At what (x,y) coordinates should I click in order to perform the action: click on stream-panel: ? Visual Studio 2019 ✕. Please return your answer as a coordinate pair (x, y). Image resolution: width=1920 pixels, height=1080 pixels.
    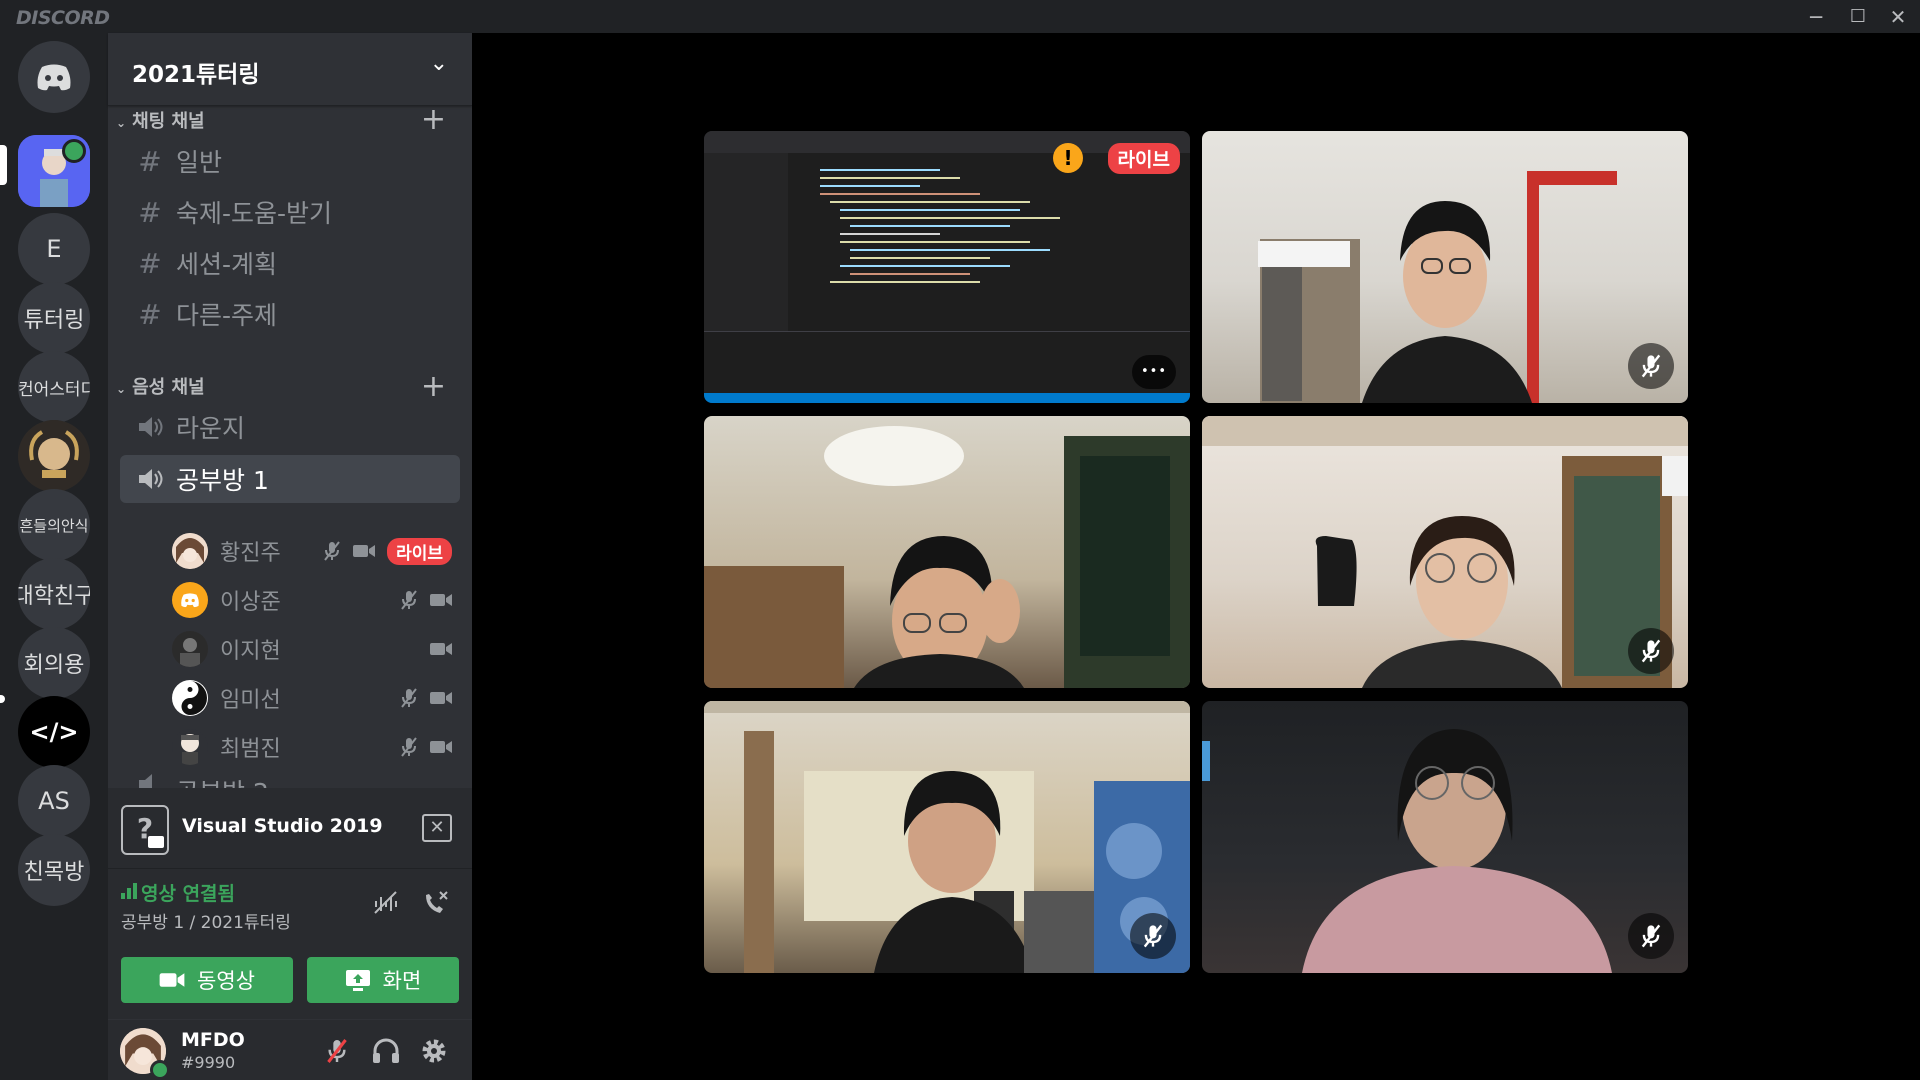
    Looking at the image, I should click on (290, 828).